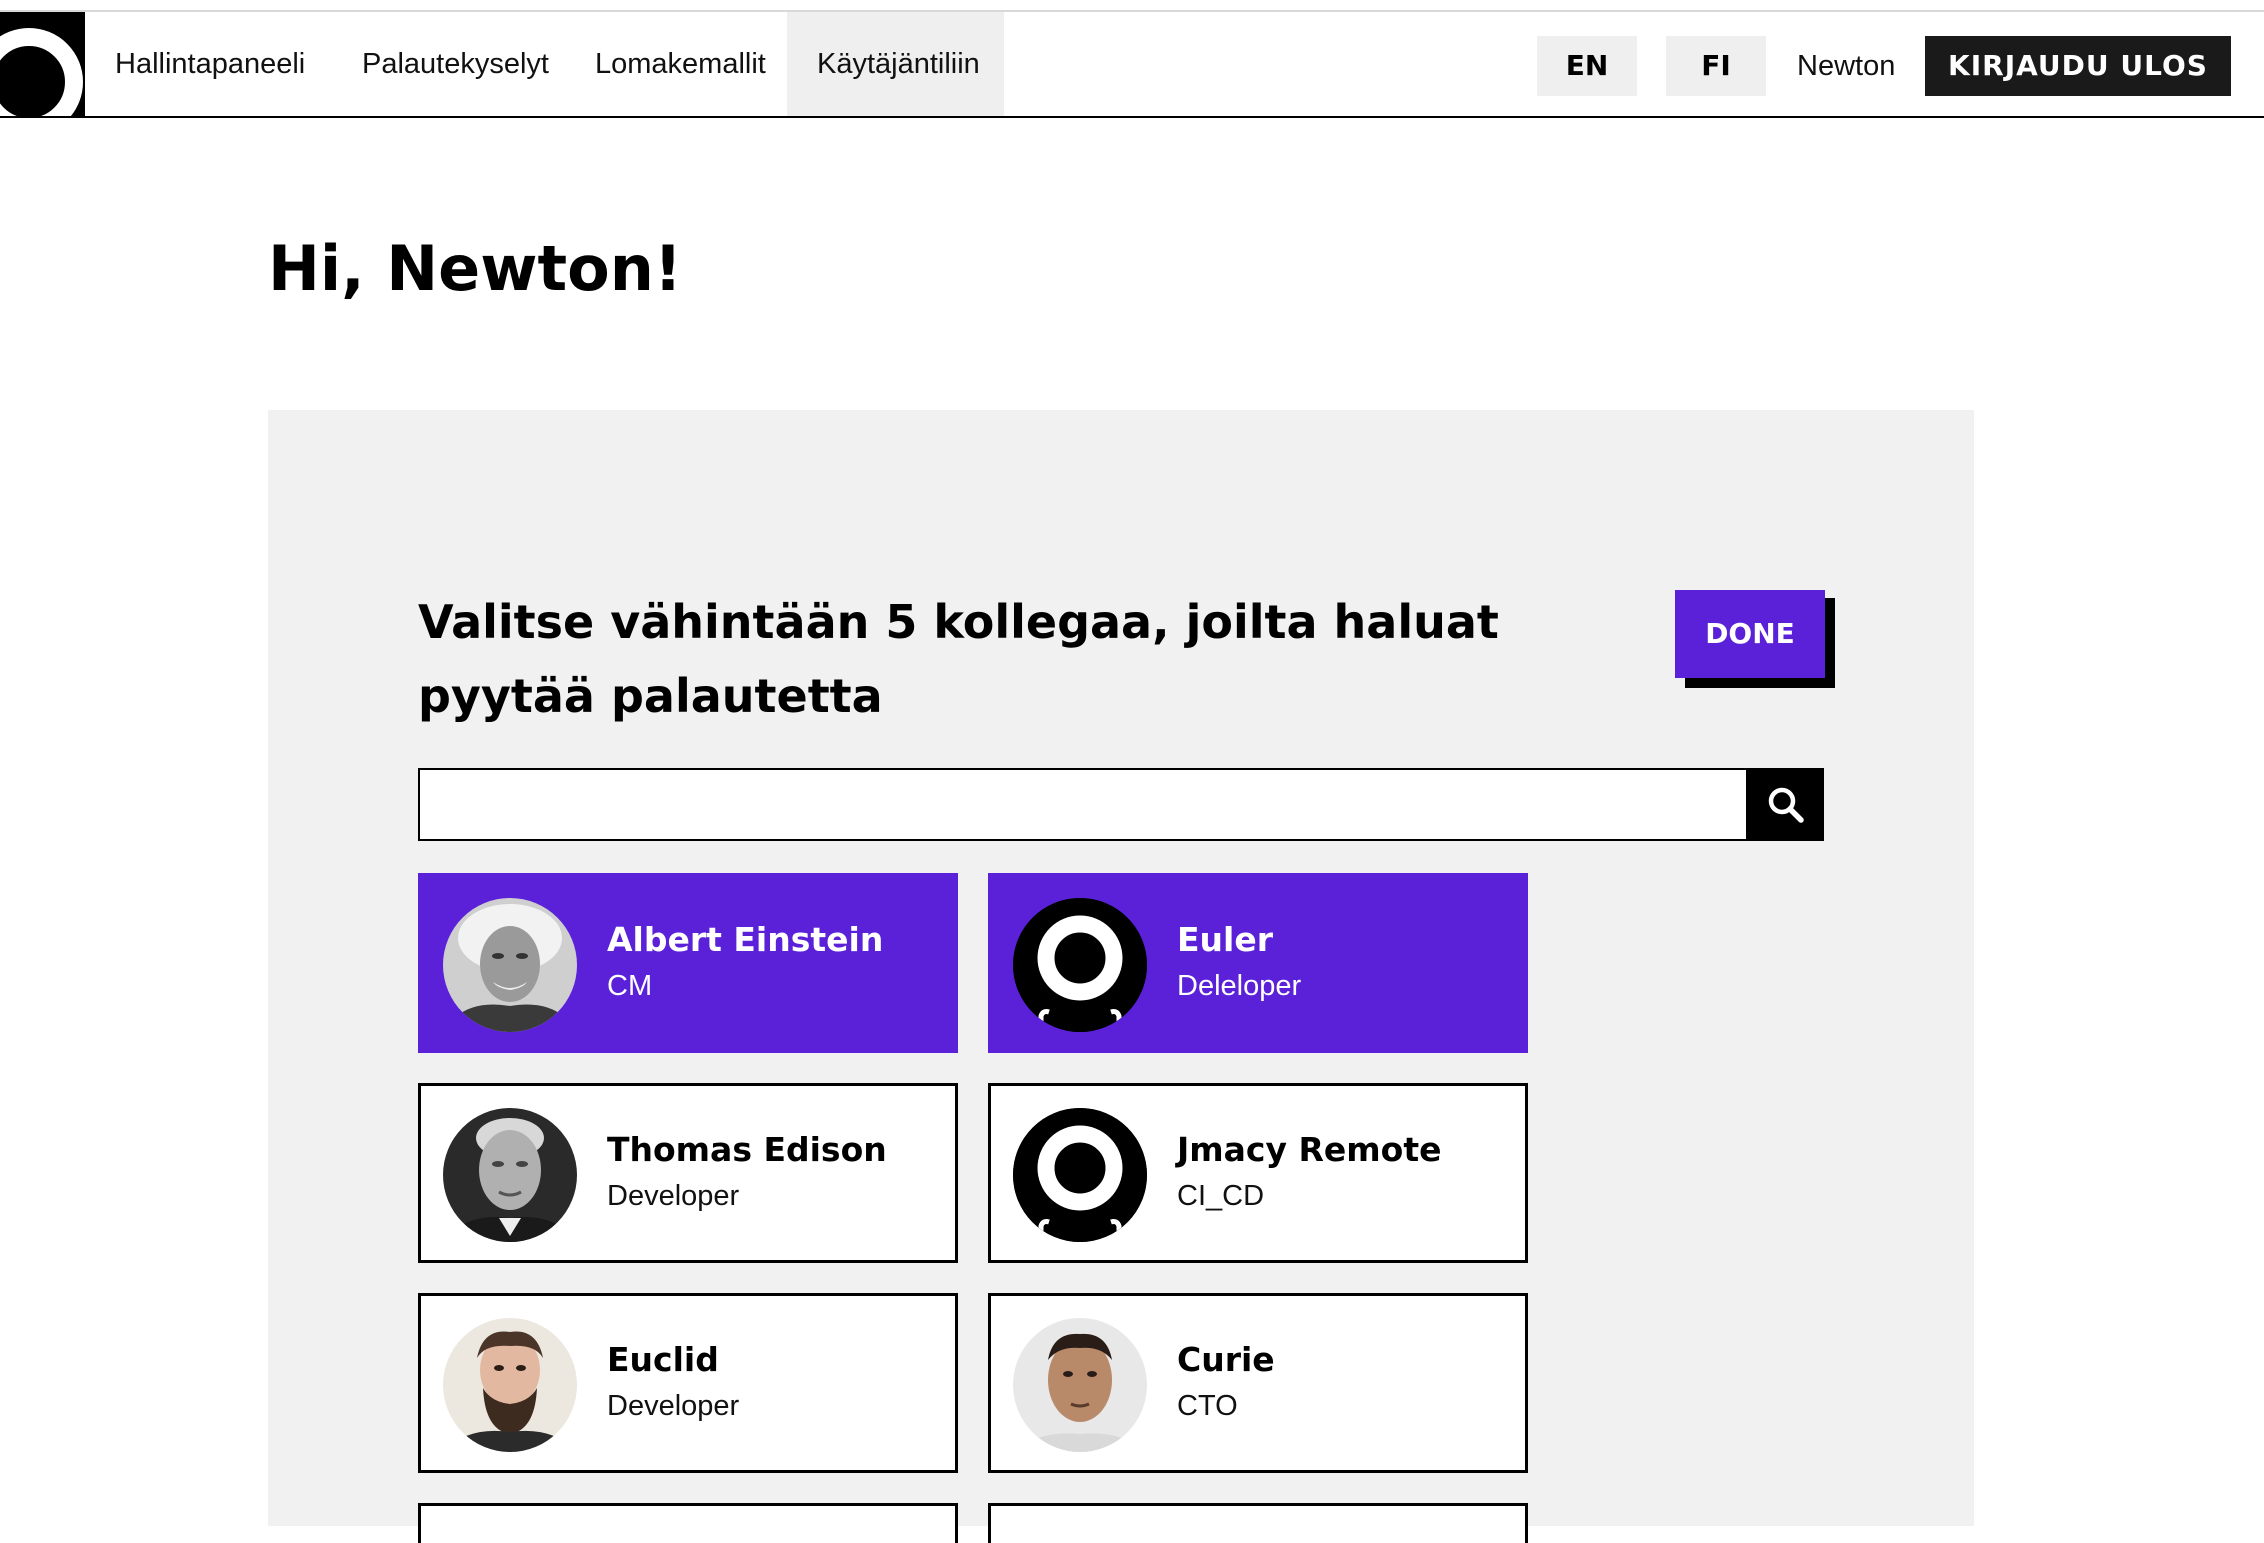 Image resolution: width=2264 pixels, height=1543 pixels. Describe the element at coordinates (688, 963) in the screenshot. I see `colleague-card: Albert Einstein CM` at that location.